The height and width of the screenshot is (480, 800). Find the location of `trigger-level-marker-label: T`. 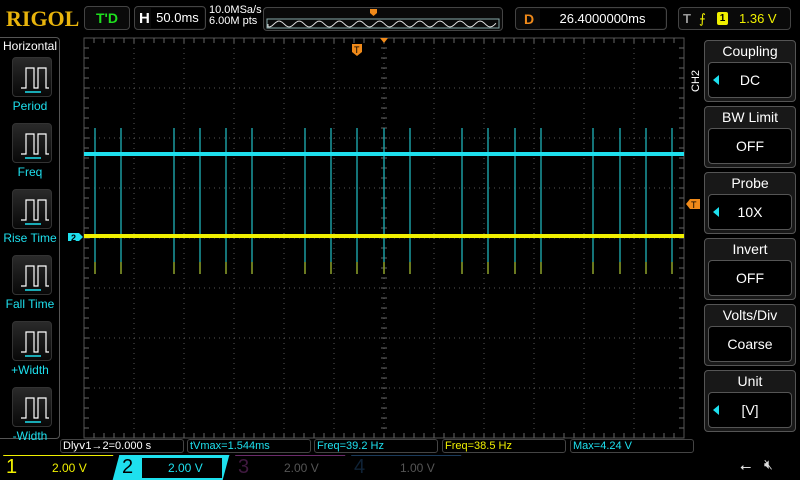

trigger-level-marker-label: T is located at coordinates (694, 205).